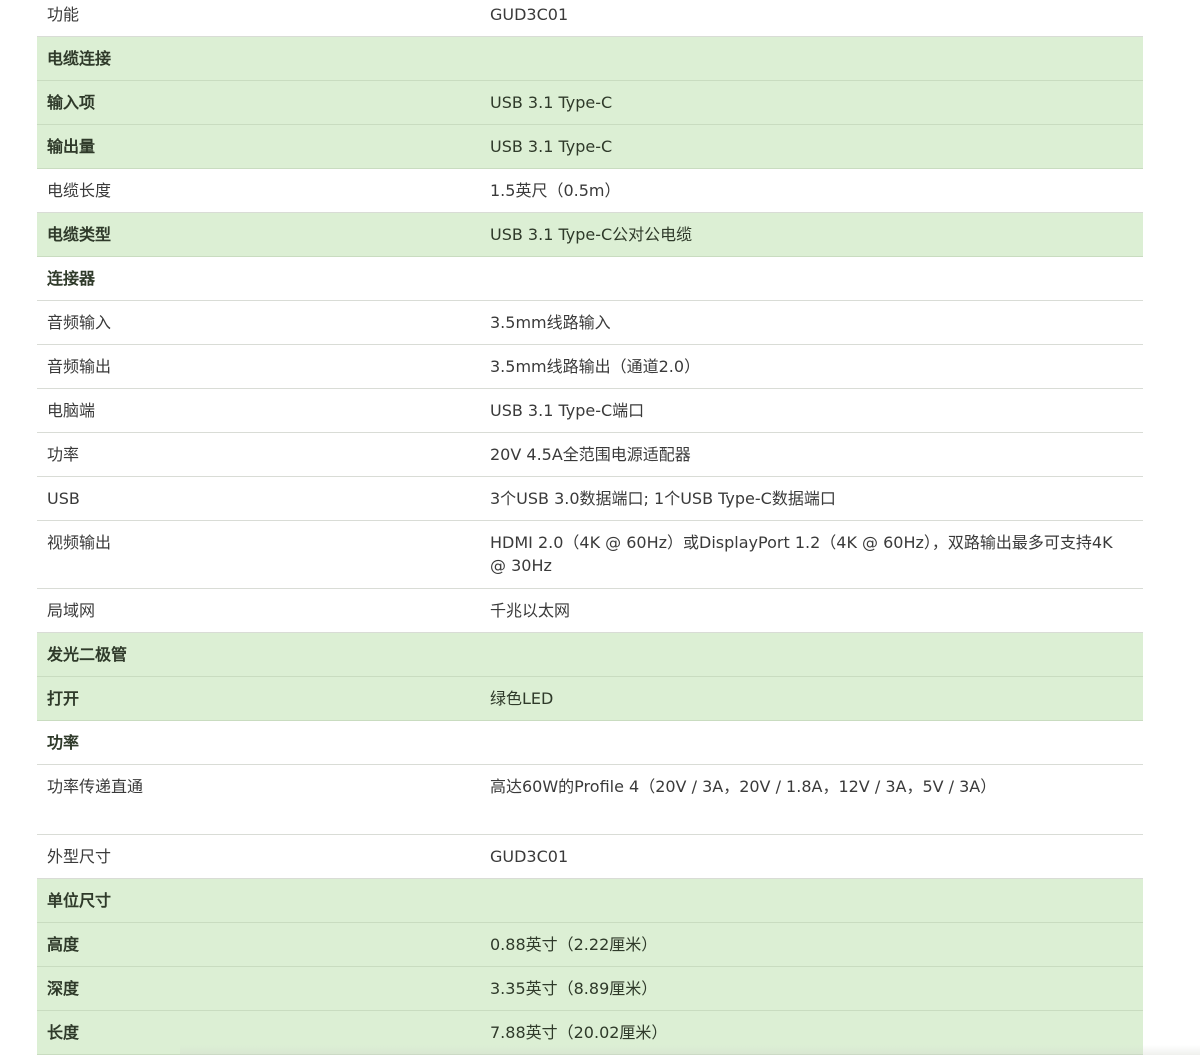 The height and width of the screenshot is (1055, 1200). What do you see at coordinates (550, 322) in the screenshot?
I see `spec-value: 3.5mm线路输入` at bounding box center [550, 322].